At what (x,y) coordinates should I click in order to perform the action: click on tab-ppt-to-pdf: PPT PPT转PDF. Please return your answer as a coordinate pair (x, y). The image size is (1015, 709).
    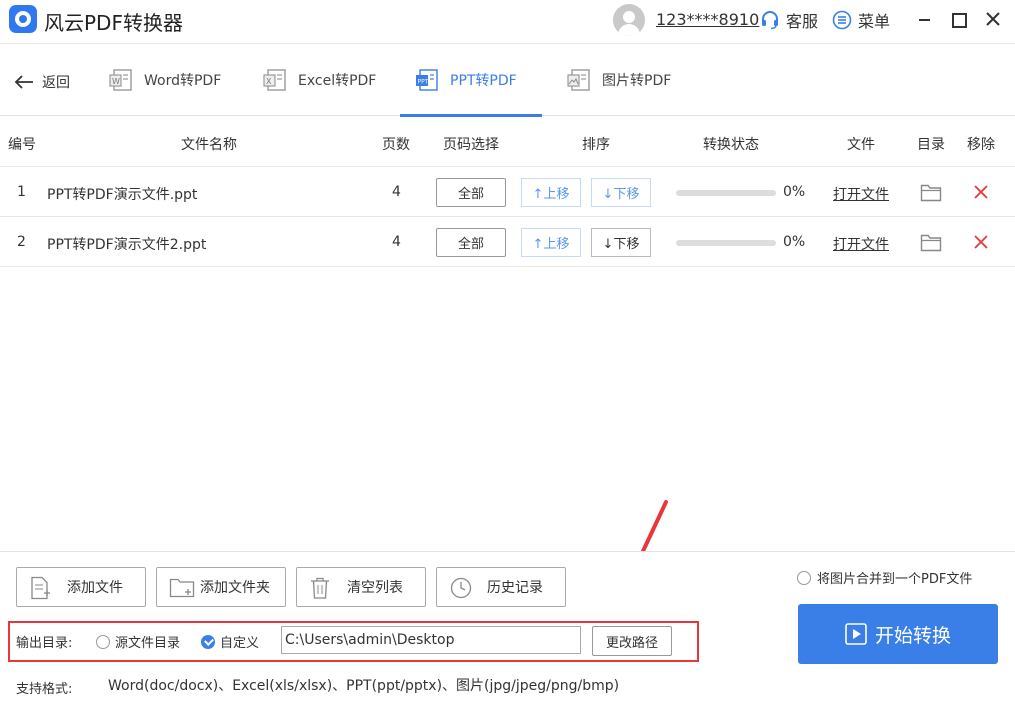
    Looking at the image, I should click on (471, 80).